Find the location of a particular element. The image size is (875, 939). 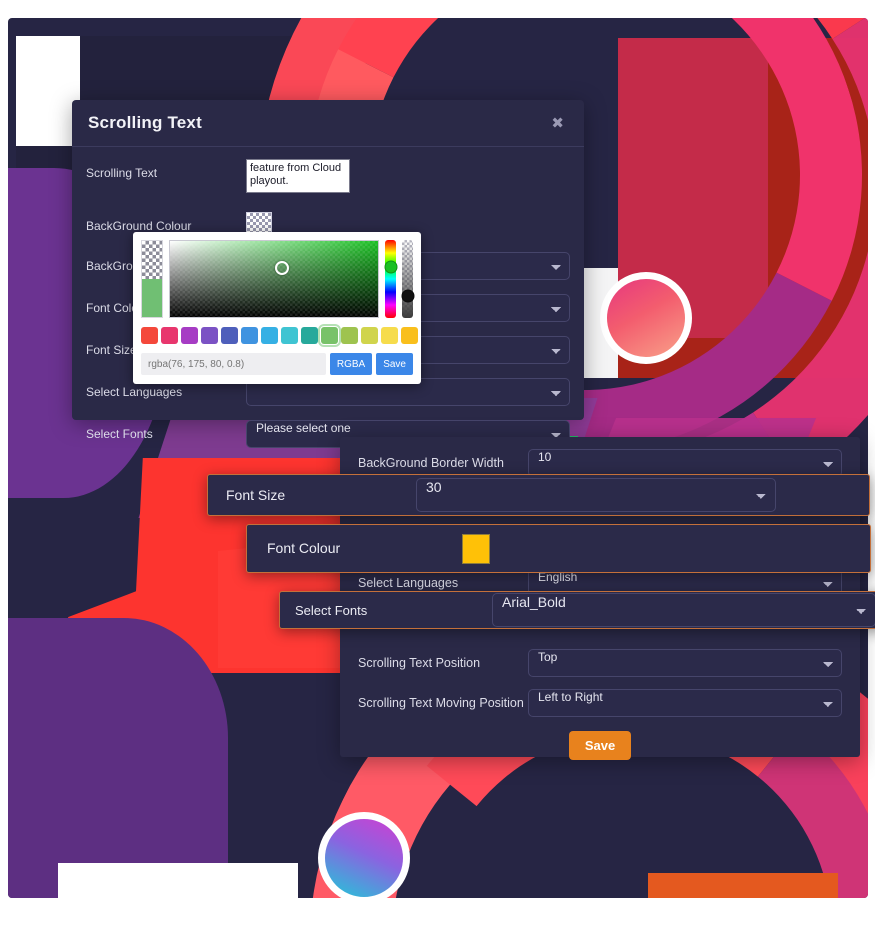

highlight-row-font-size: Font Size 30 is located at coordinates (538, 495).